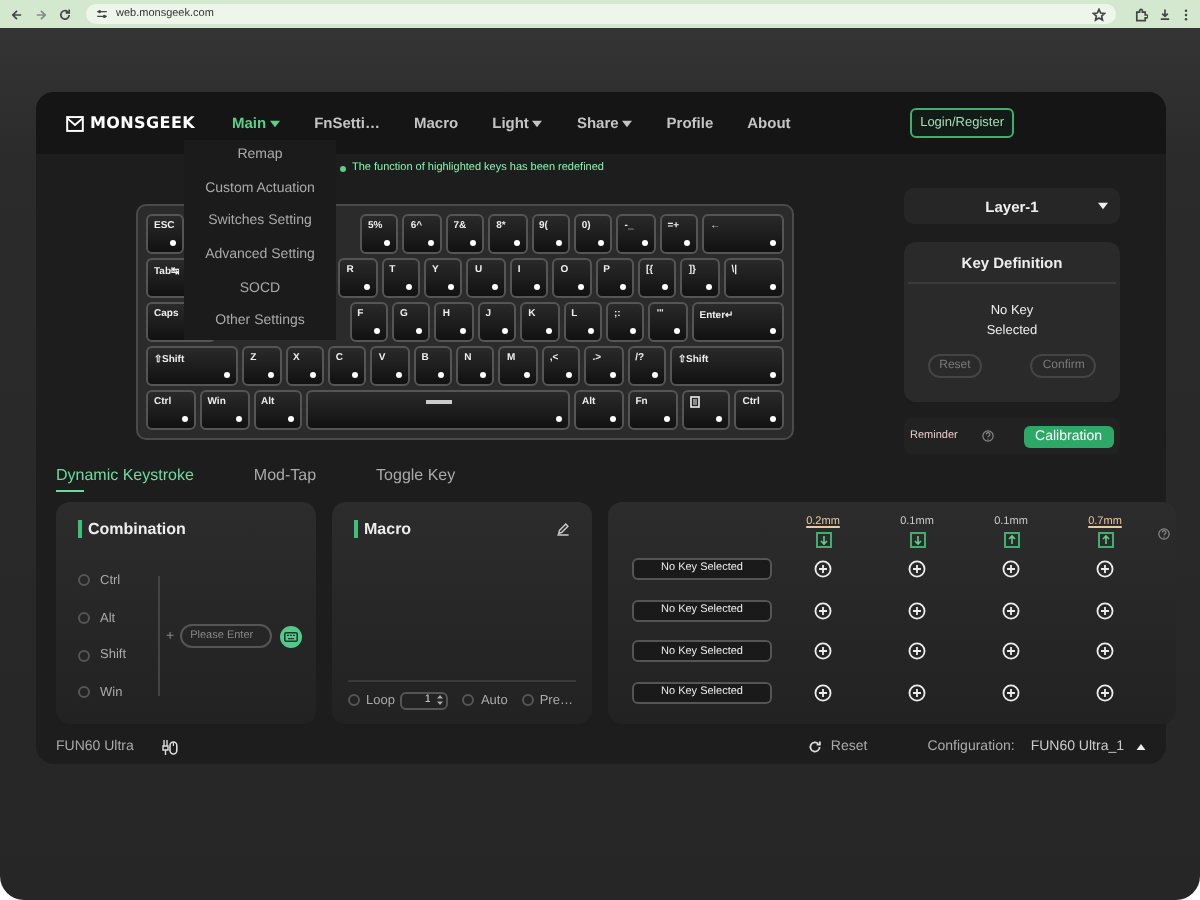 This screenshot has height=900, width=1200. I want to click on extension-icon, so click(1141, 14).